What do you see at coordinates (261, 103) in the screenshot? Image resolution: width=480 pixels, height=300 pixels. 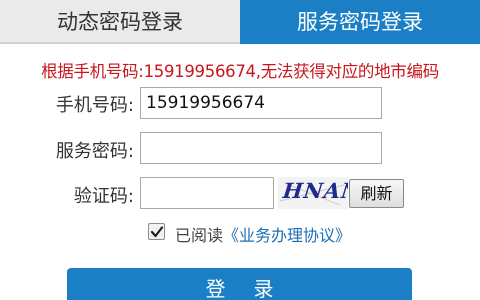 I see `phone-input` at bounding box center [261, 103].